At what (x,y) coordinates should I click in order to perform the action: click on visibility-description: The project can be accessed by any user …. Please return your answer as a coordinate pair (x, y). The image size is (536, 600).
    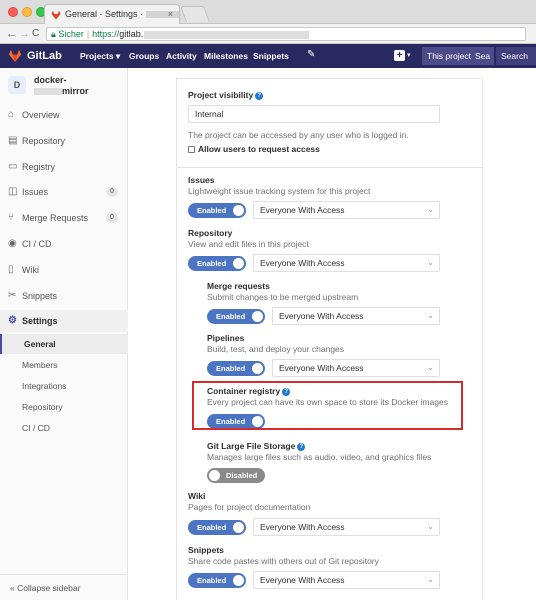
    Looking at the image, I should click on (298, 135).